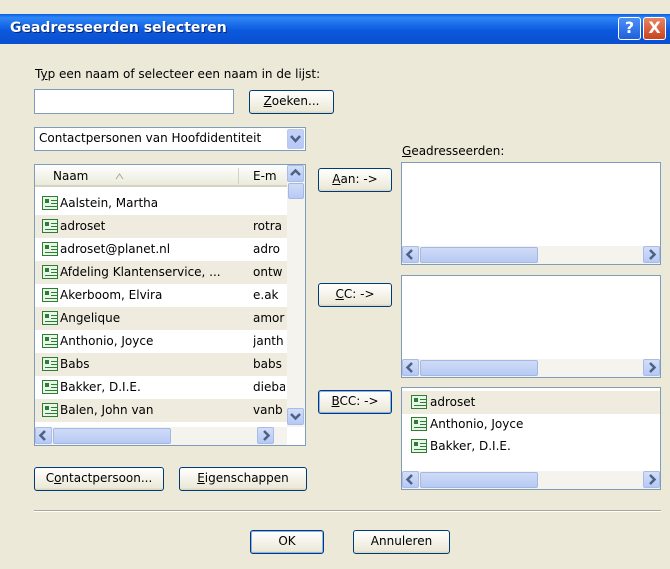 The height and width of the screenshot is (569, 670). What do you see at coordinates (477, 424) in the screenshot?
I see `recipient-name: Anthonio, Joyce` at bounding box center [477, 424].